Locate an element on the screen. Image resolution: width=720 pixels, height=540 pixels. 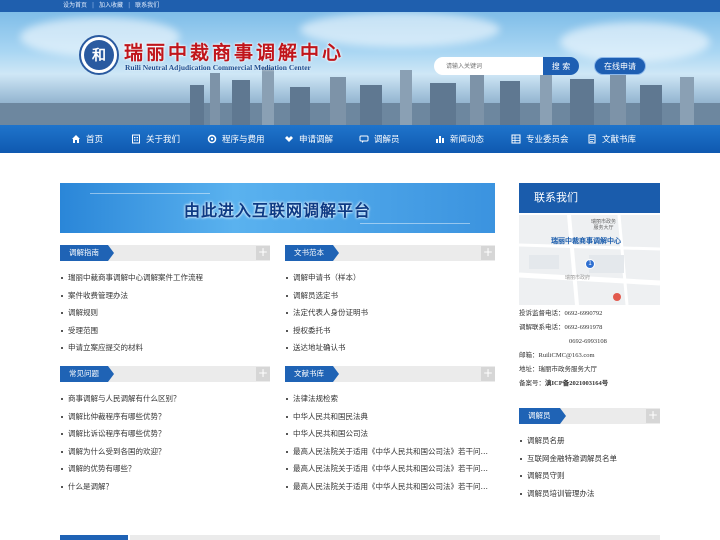
section-title: 调解指南 is located at coordinates (87, 253).